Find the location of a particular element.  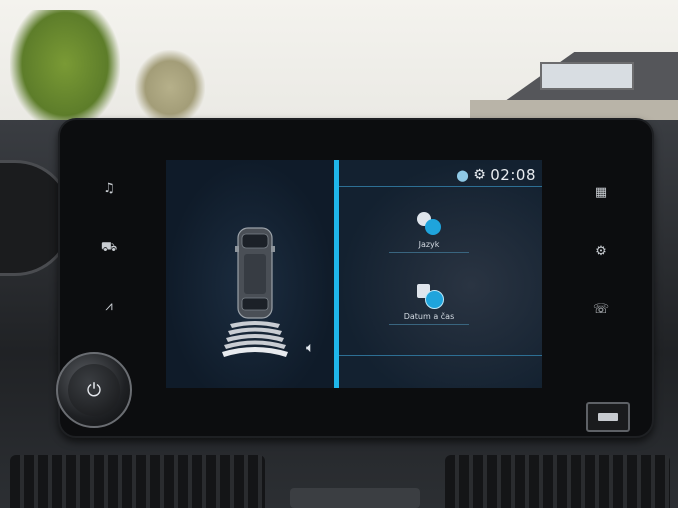

gear-icon: ⚙ is located at coordinates (479, 175).